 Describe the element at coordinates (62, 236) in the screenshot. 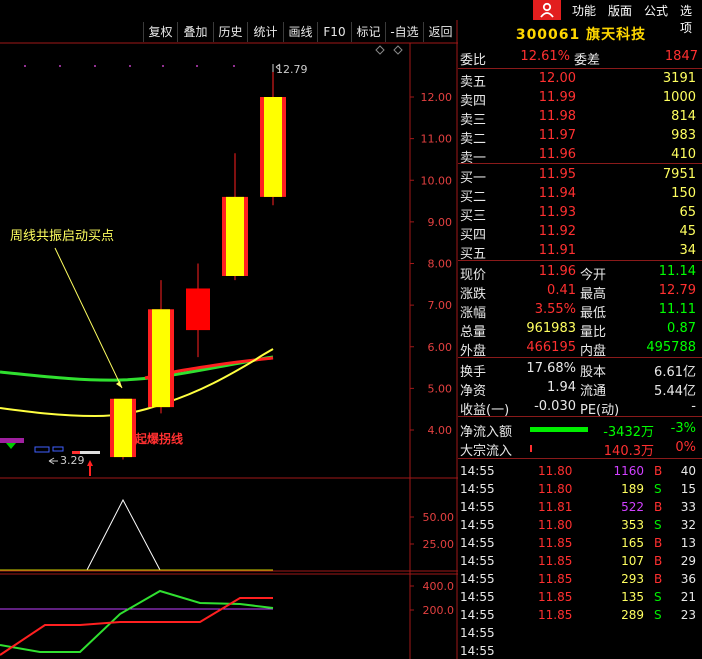

I see `annotation-text: 周线共振启动买点` at that location.